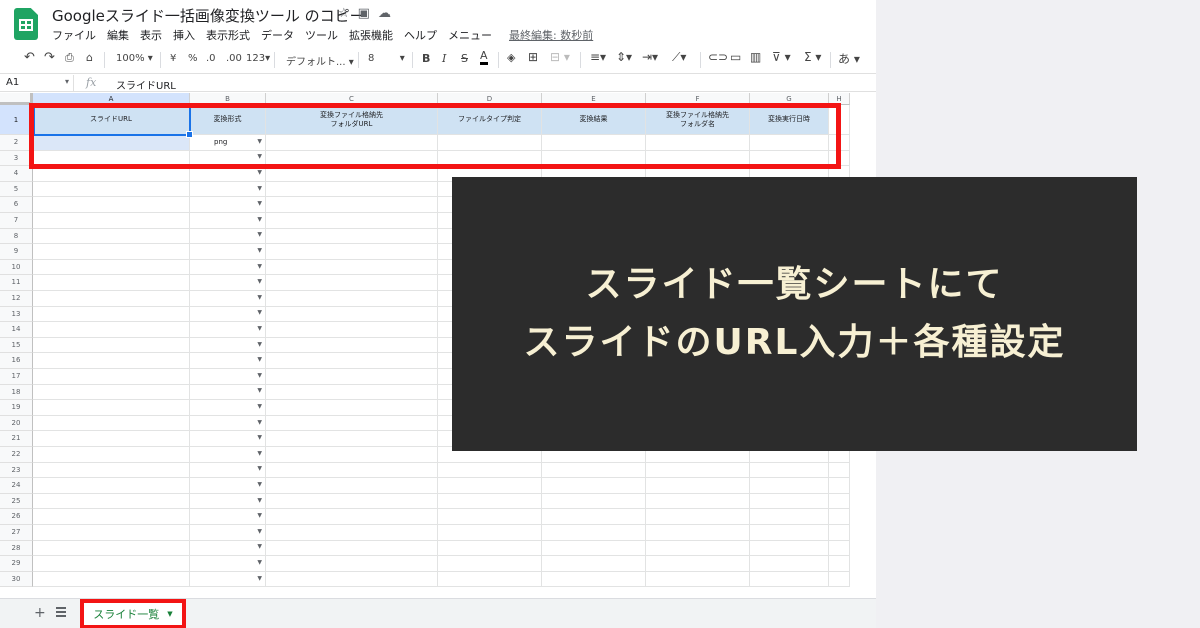 Image resolution: width=1200 pixels, height=628 pixels. I want to click on fill-color-icon: ◈, so click(511, 59).